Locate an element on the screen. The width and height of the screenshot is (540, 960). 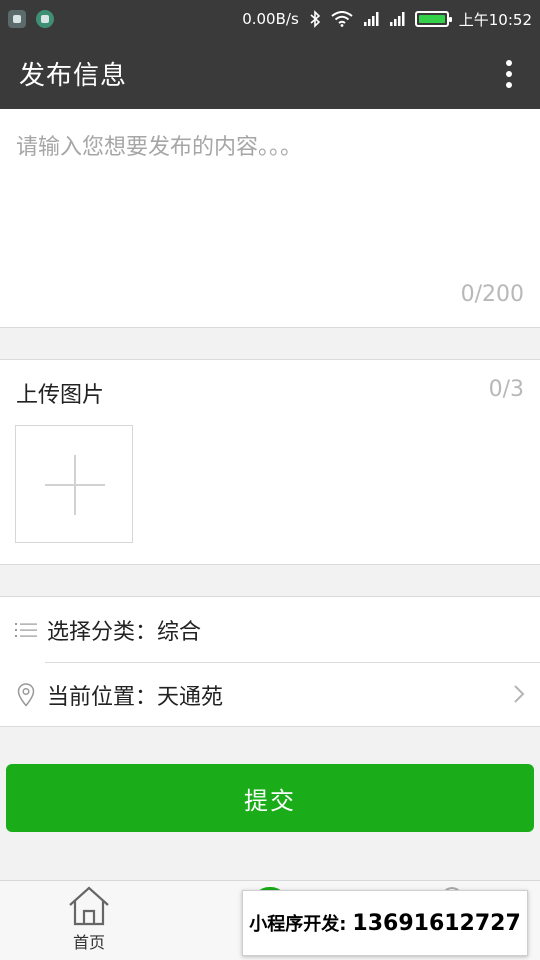
list-icon is located at coordinates (26, 630).